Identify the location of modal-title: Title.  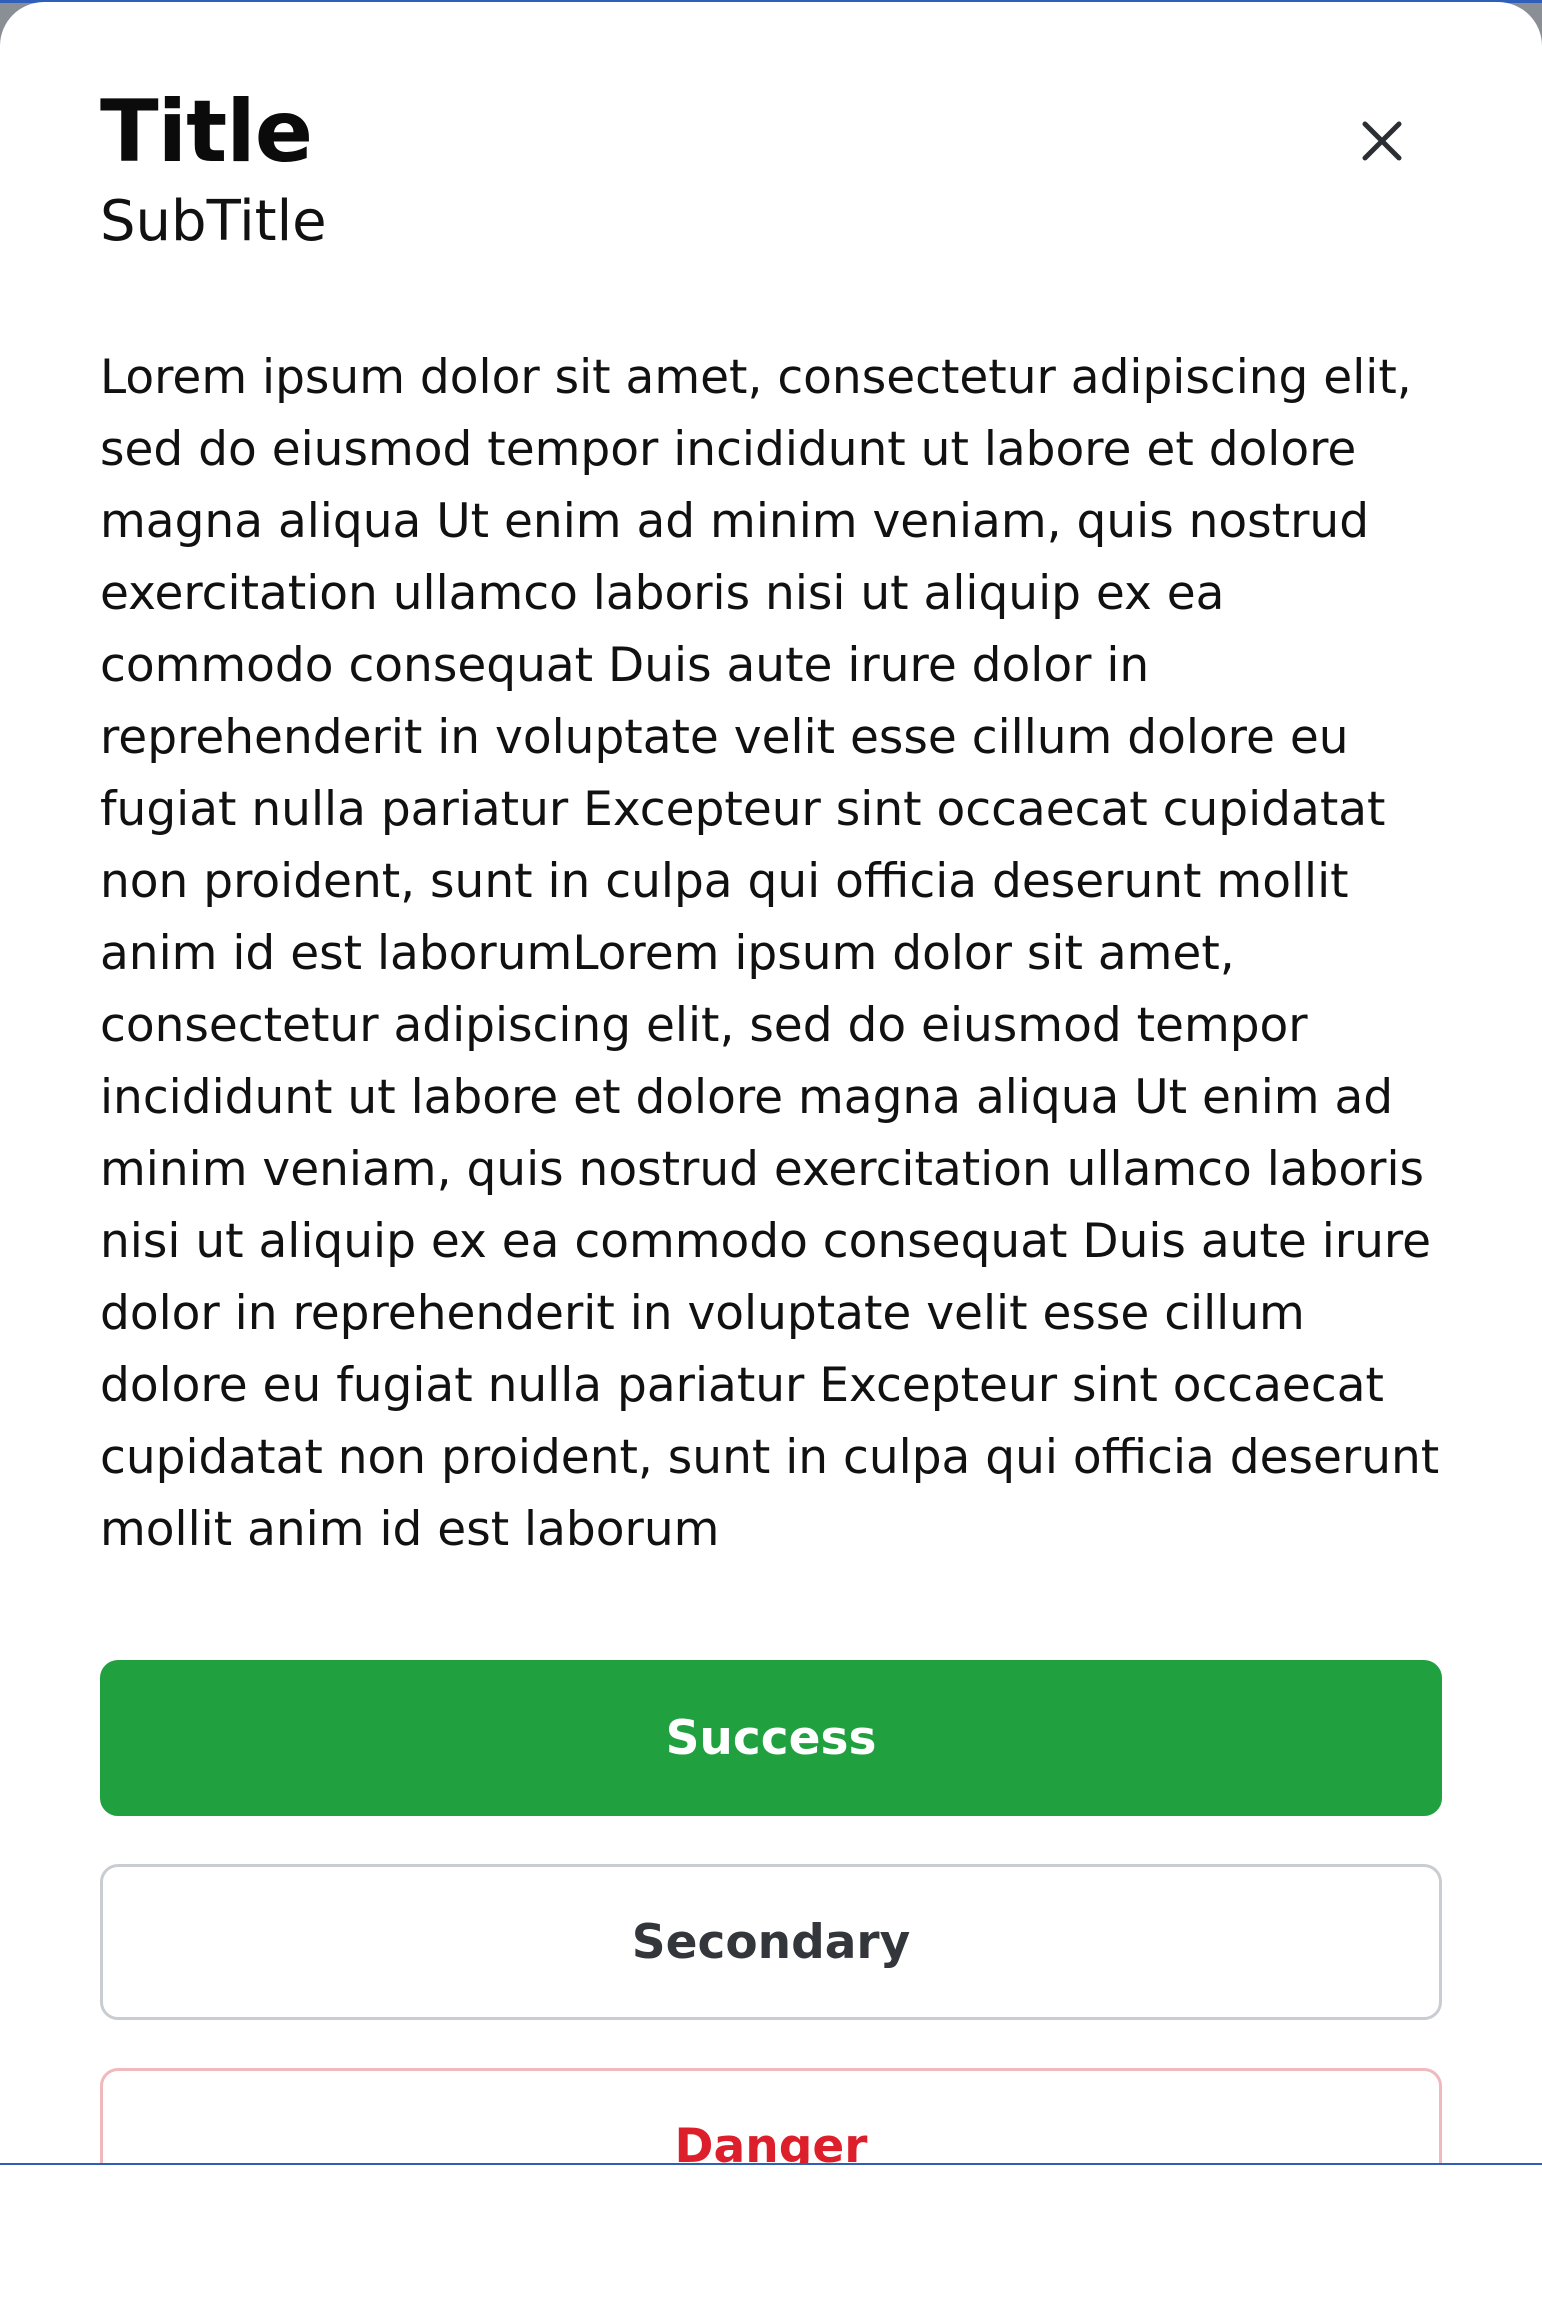
(206, 132).